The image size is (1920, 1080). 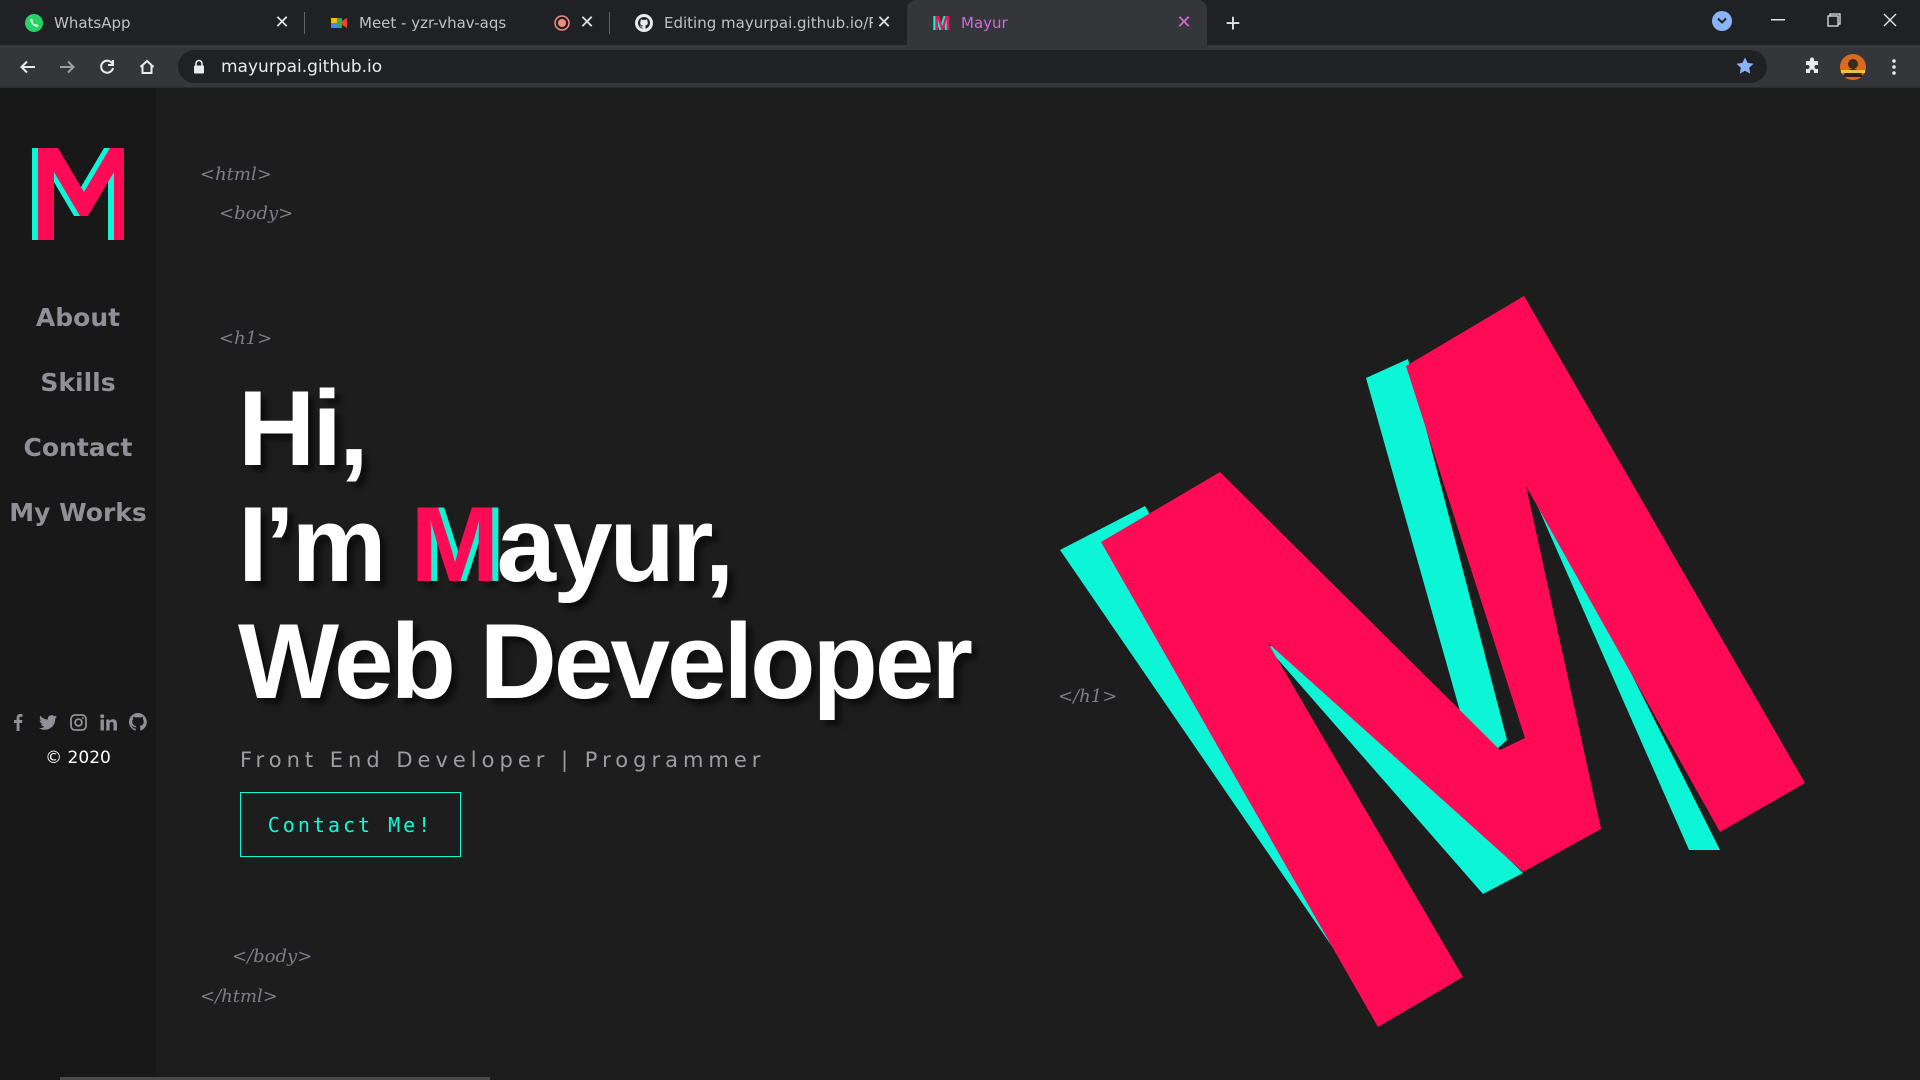 What do you see at coordinates (1812, 67) in the screenshot?
I see `extensions-puzzle-icon` at bounding box center [1812, 67].